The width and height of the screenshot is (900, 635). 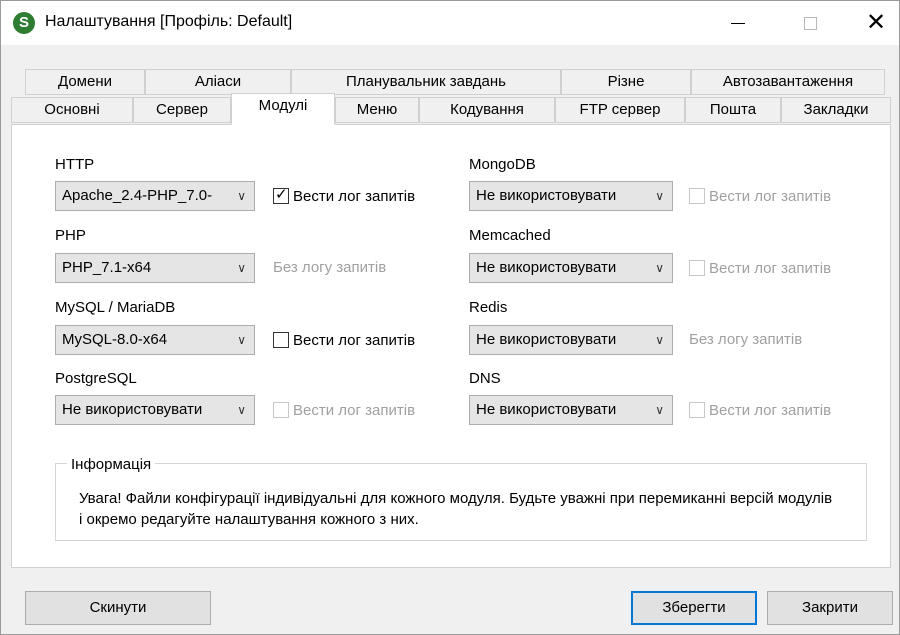 What do you see at coordinates (96, 378) in the screenshot?
I see `postgresql-label: PostgreSQL` at bounding box center [96, 378].